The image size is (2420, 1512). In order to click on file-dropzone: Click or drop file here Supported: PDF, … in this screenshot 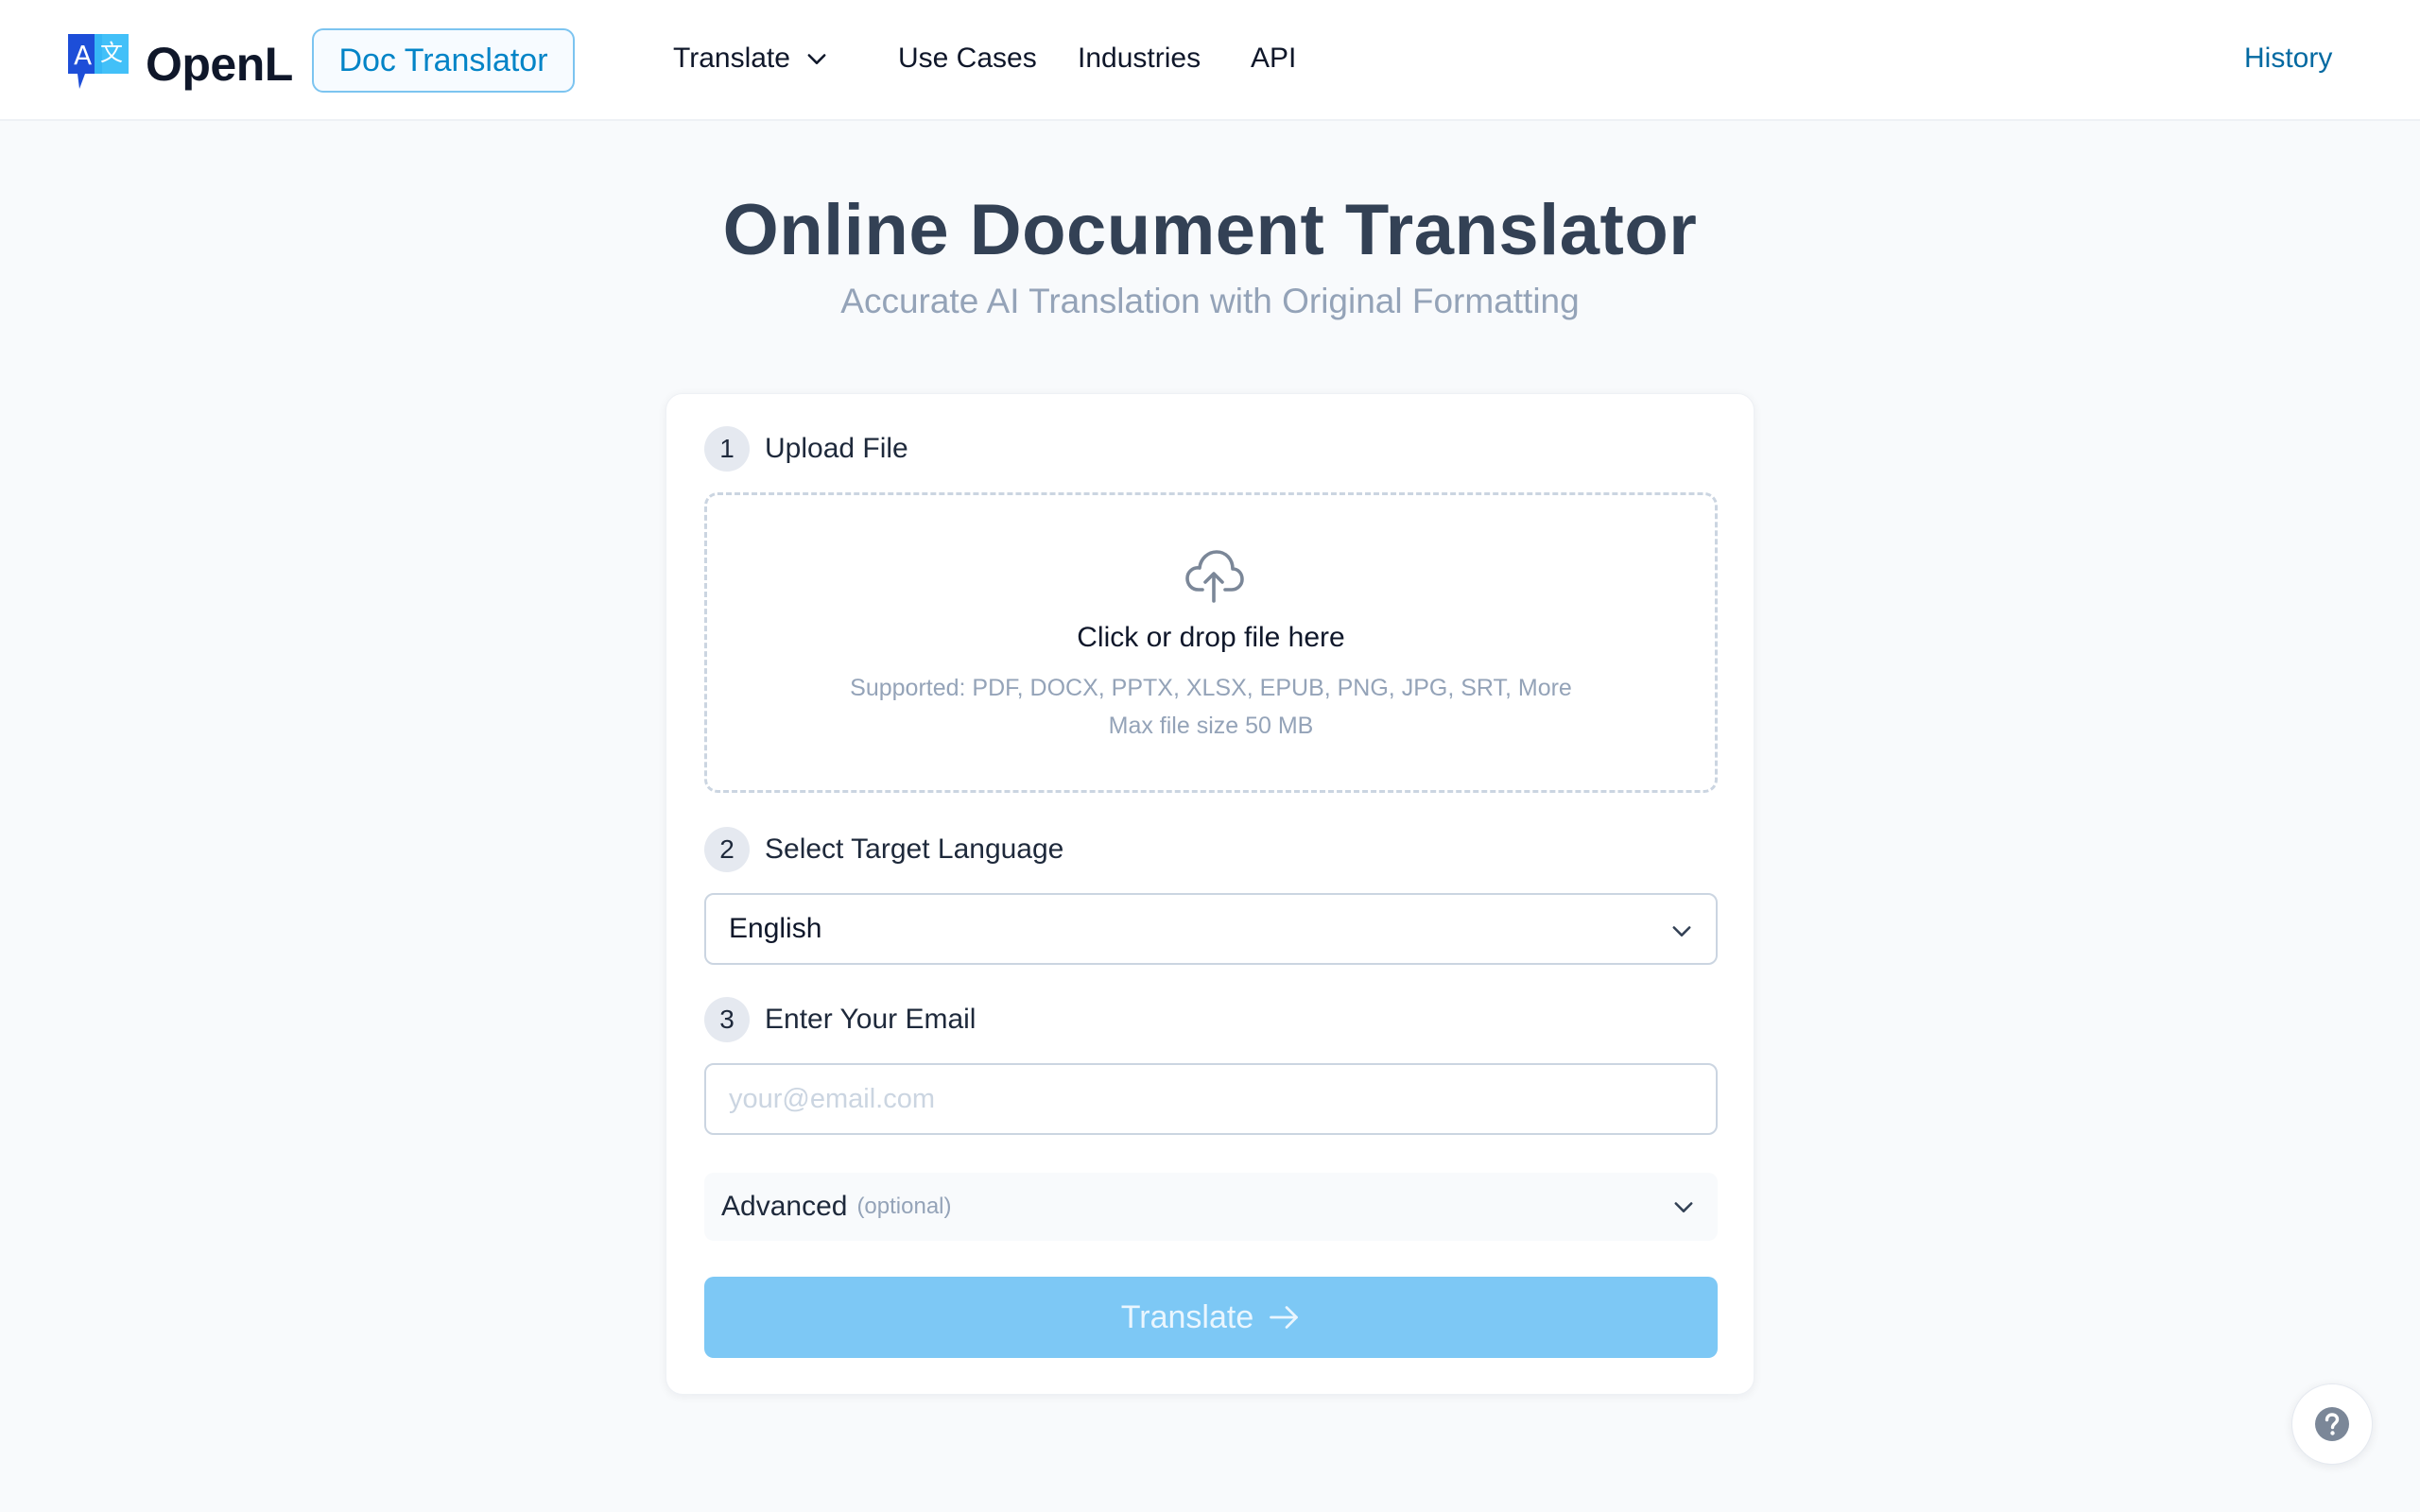, I will do `click(1211, 642)`.